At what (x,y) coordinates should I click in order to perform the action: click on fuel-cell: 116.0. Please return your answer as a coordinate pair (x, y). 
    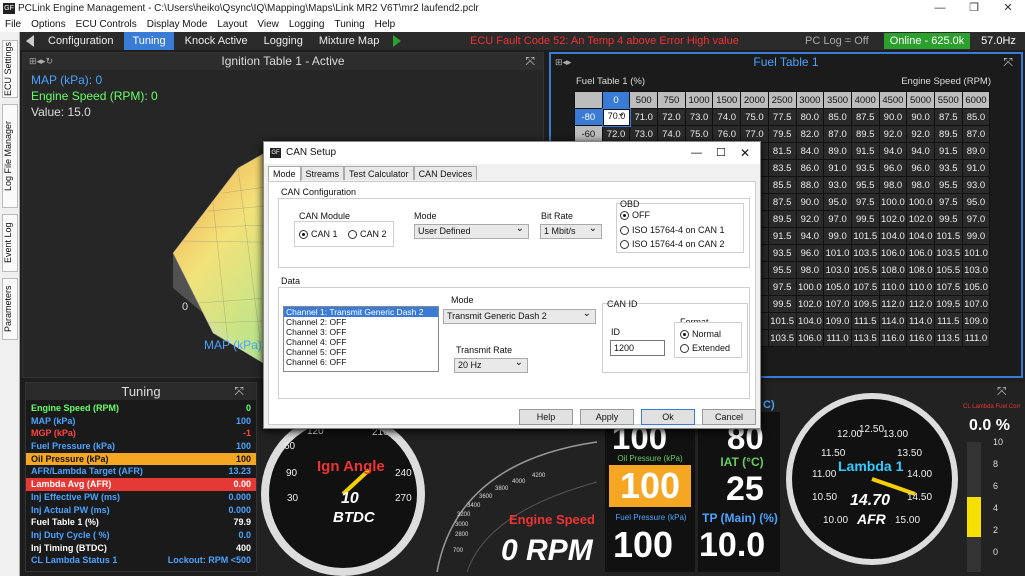
    Looking at the image, I should click on (920, 338).